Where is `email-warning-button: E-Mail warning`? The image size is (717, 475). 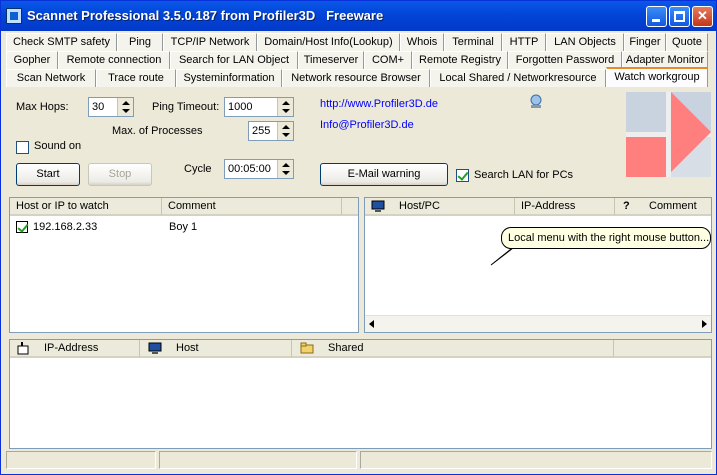
email-warning-button: E-Mail warning is located at coordinates (384, 174).